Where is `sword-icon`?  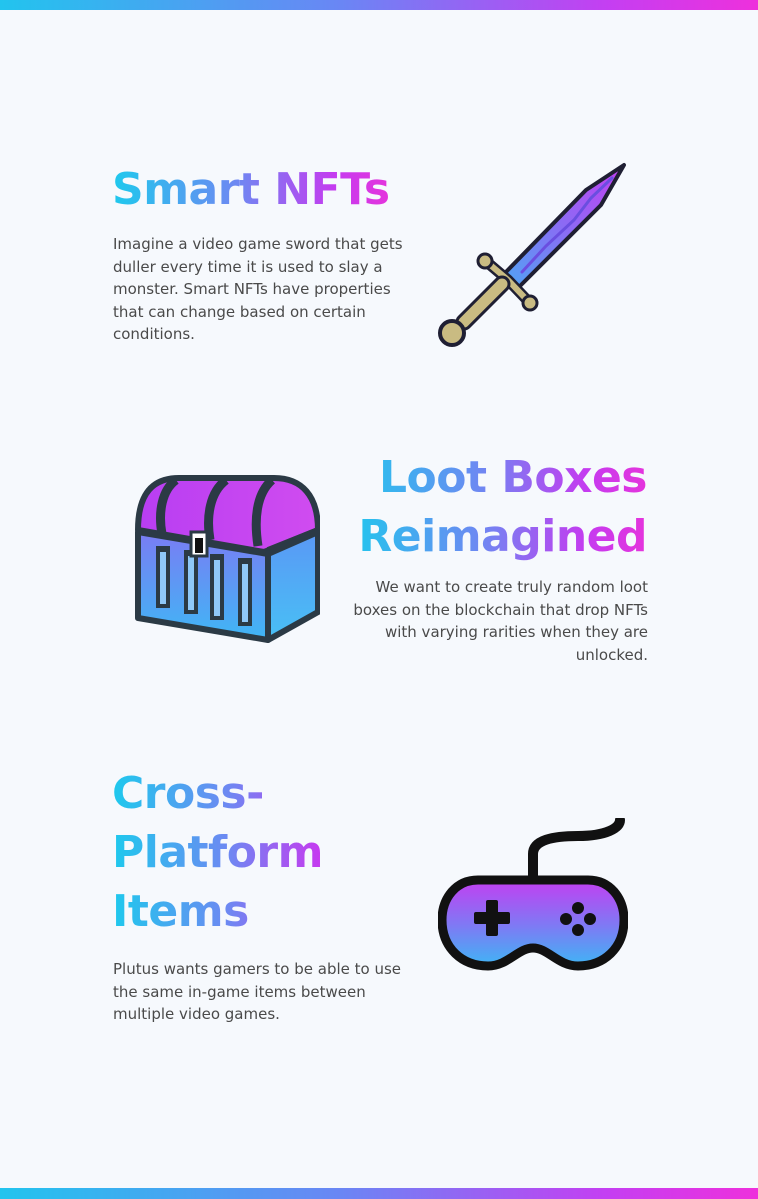
sword-icon is located at coordinates (532, 255).